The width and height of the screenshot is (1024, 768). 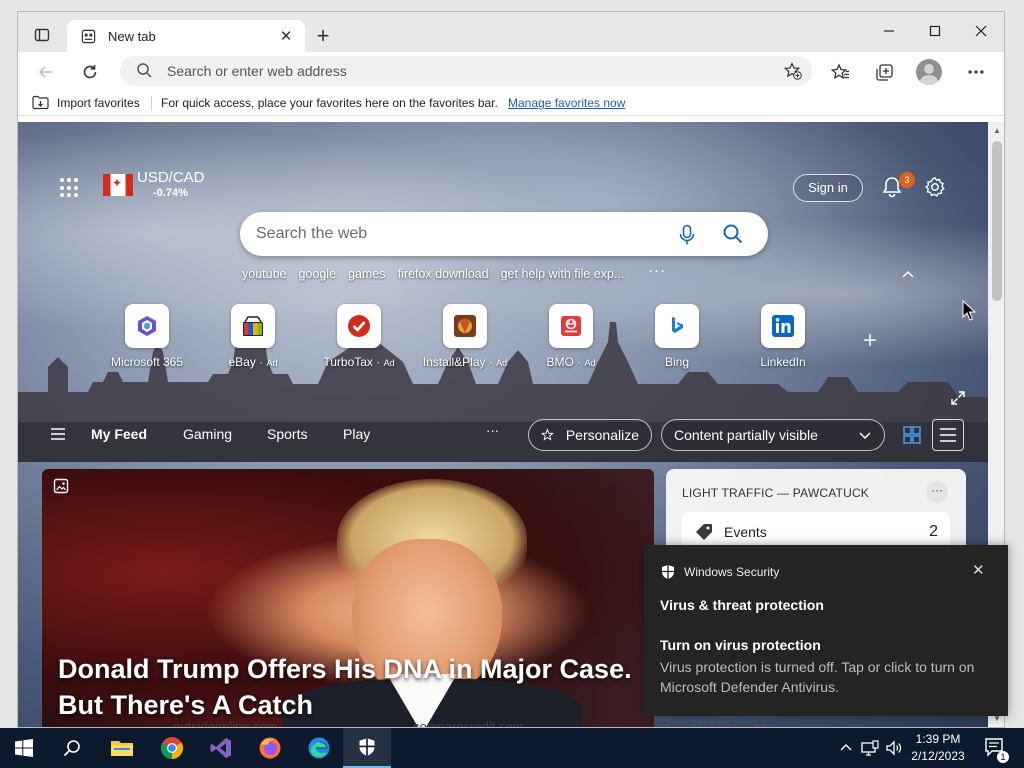 What do you see at coordinates (733, 234) in the screenshot?
I see `search-submit-icon` at bounding box center [733, 234].